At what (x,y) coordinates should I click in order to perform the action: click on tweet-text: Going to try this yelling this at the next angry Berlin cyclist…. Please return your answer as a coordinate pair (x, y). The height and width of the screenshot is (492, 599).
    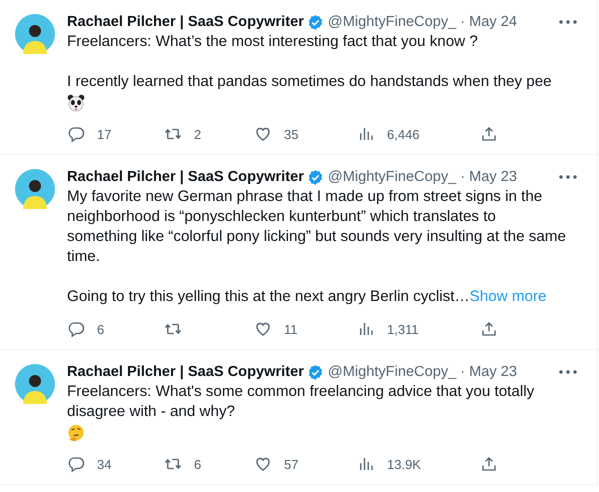
    Looking at the image, I should click on (268, 296).